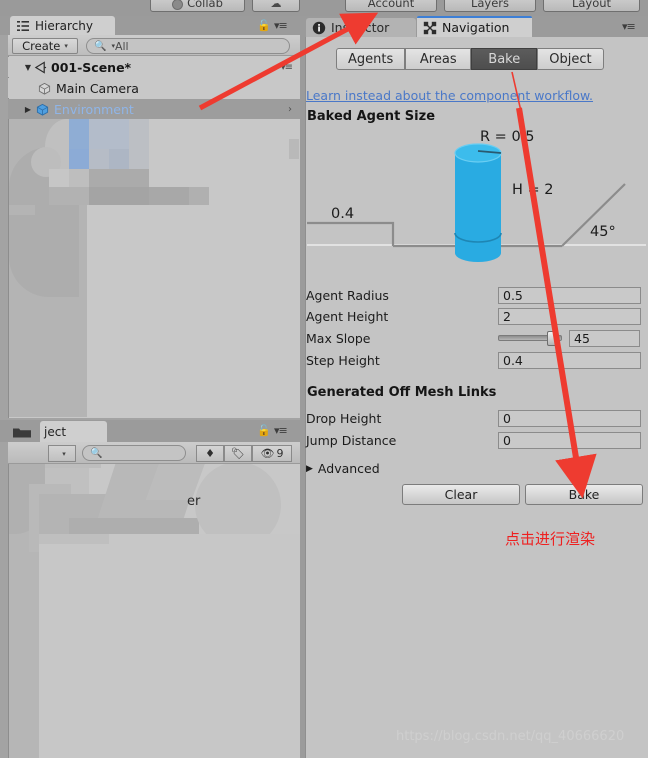 This screenshot has width=648, height=758. I want to click on max-slope-label: Max Slope, so click(338, 338).